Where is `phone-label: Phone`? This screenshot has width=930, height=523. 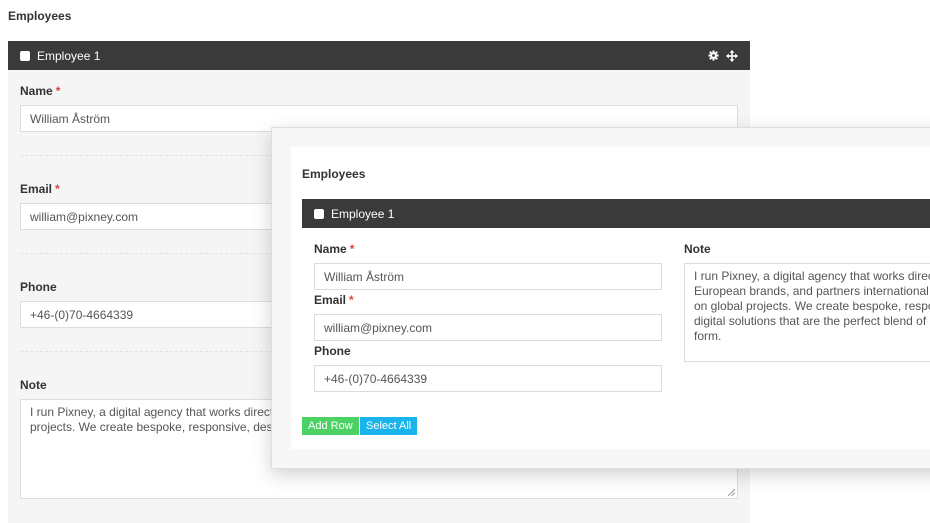
phone-label: Phone is located at coordinates (38, 287).